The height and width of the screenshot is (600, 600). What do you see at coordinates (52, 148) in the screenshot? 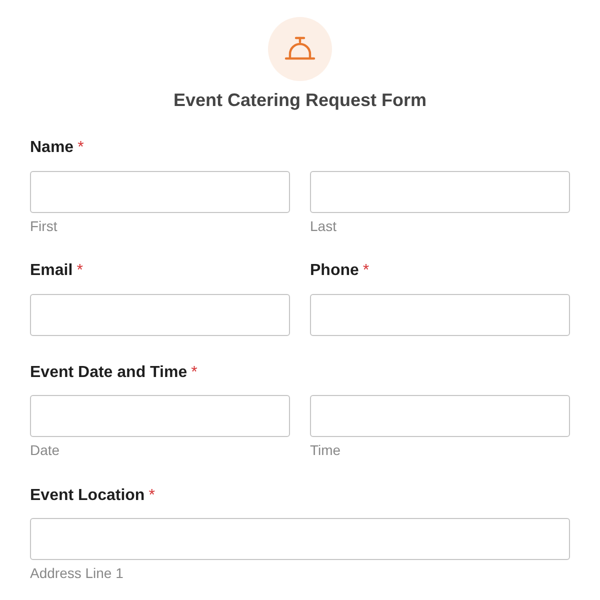
I see `field-label: Name` at bounding box center [52, 148].